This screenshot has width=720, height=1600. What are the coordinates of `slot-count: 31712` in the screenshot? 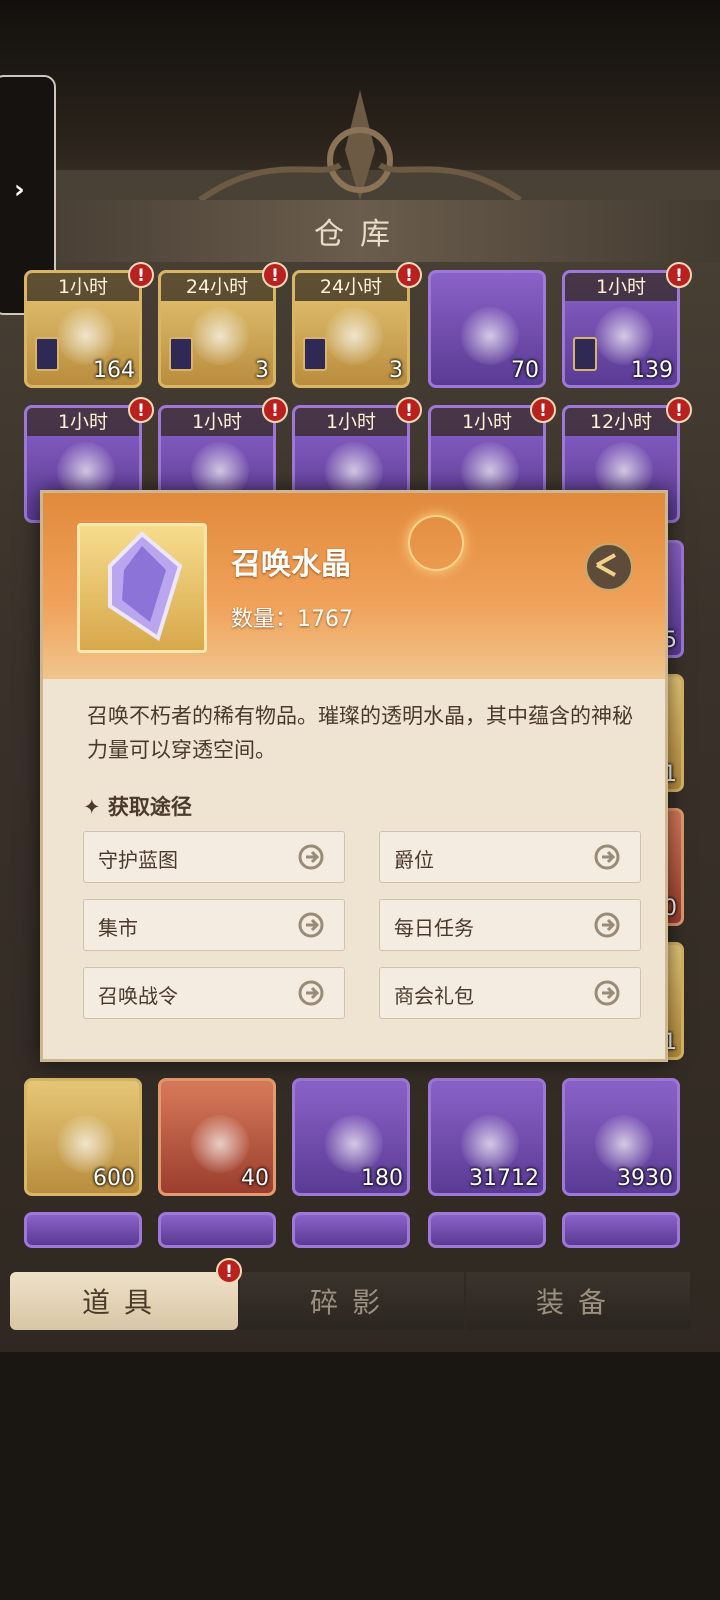 It's located at (504, 1178).